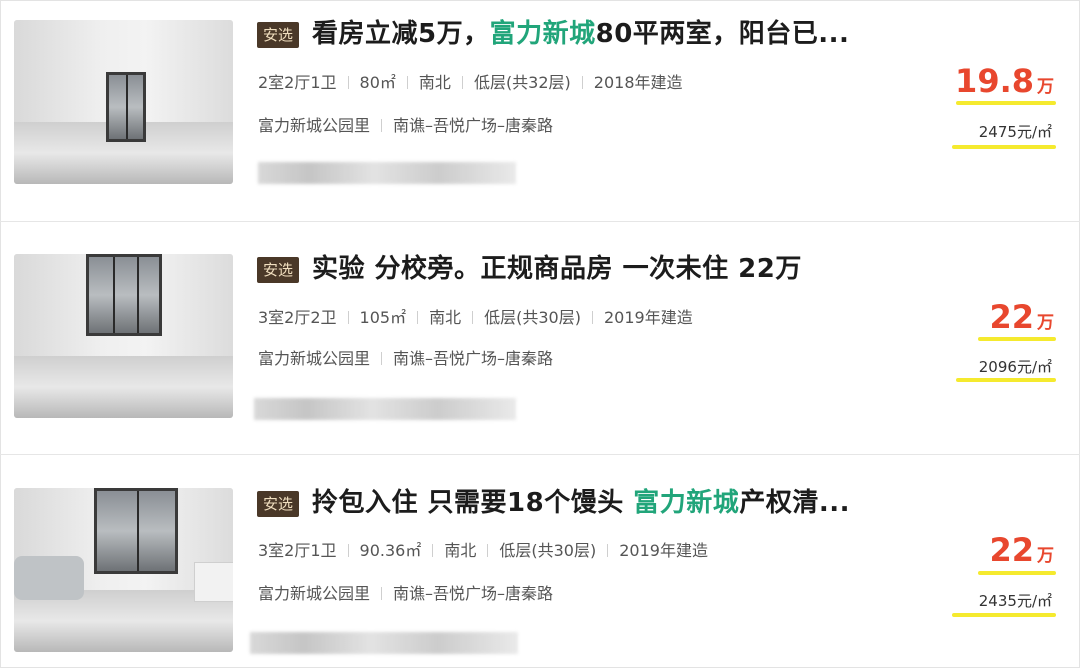 The height and width of the screenshot is (668, 1080). Describe the element at coordinates (1004, 81) in the screenshot. I see `total-price: 19.8 万` at that location.